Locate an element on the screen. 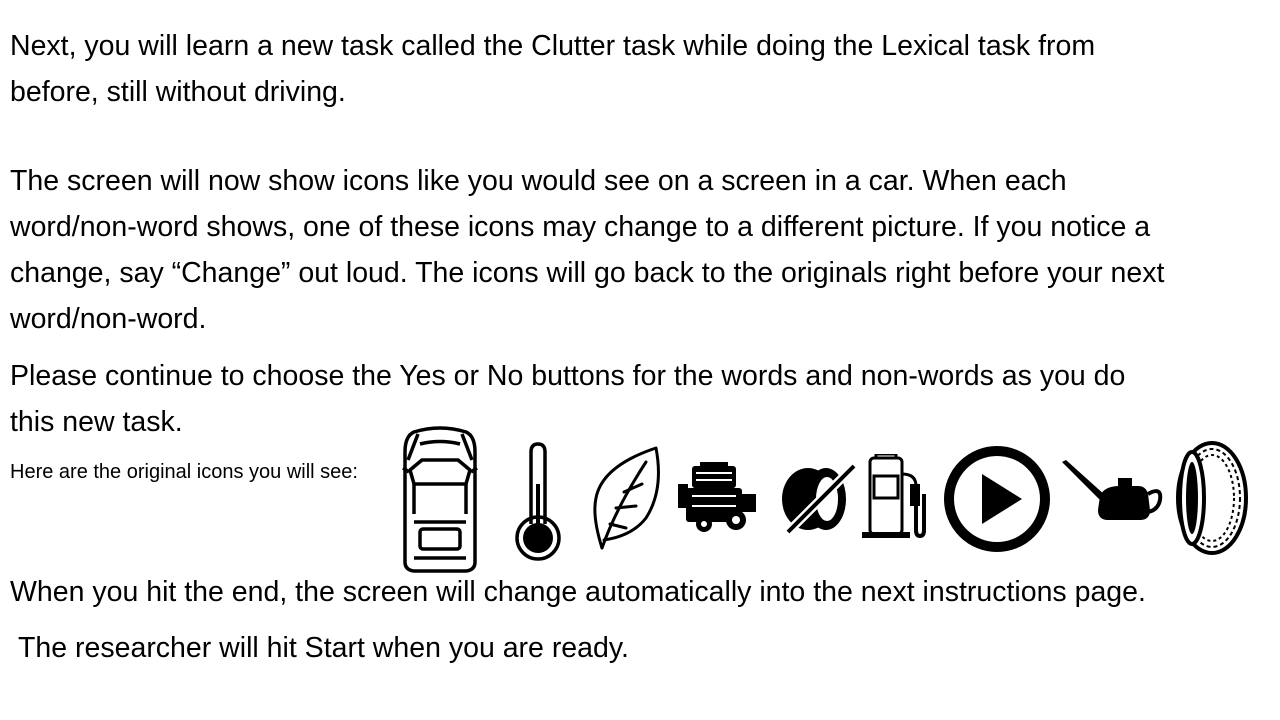  thermometer-icon is located at coordinates (538, 501).